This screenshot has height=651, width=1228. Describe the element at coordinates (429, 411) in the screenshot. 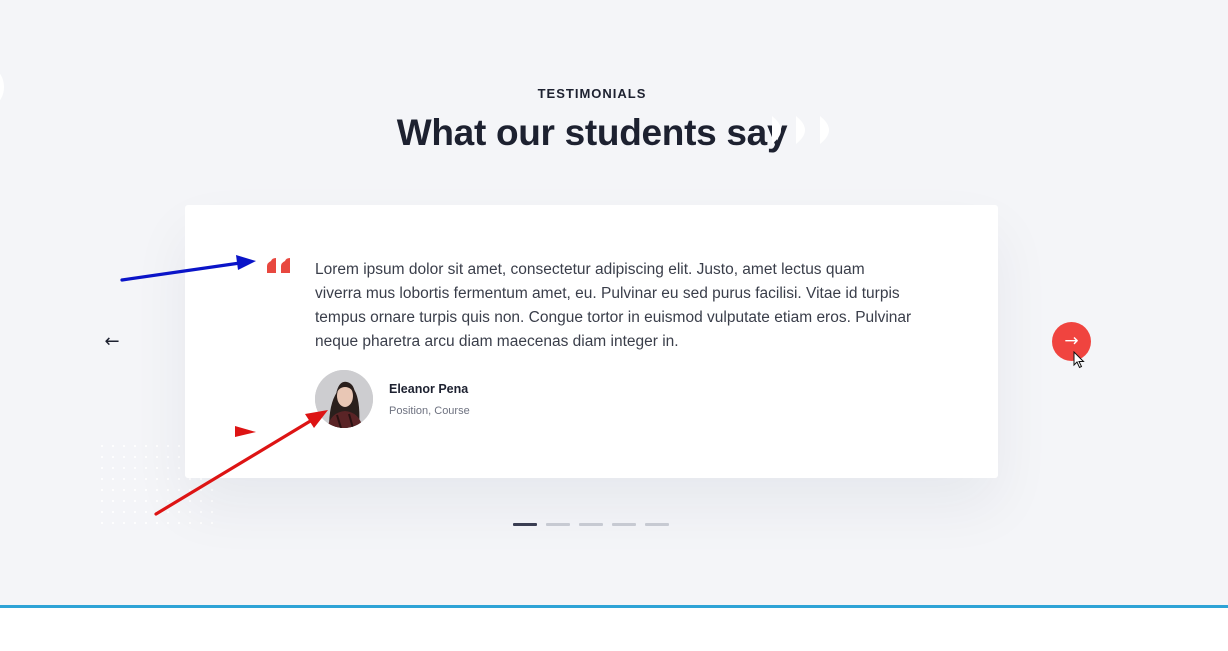

I see `author-role: Position, Course` at that location.